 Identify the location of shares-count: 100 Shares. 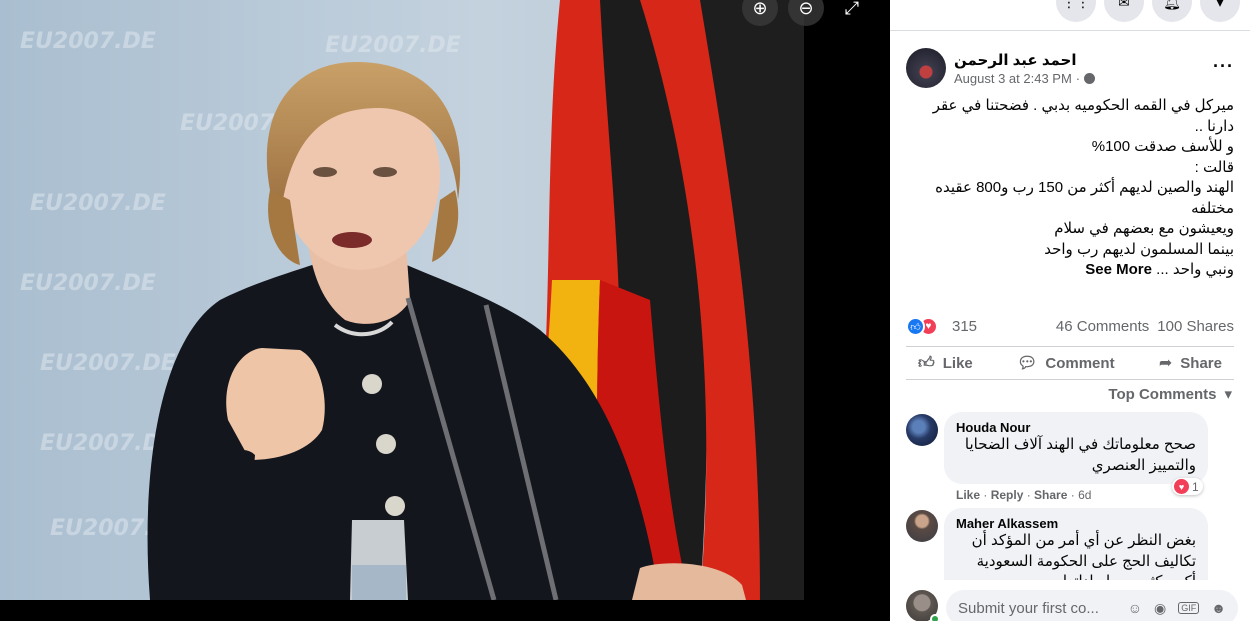
(1195, 326).